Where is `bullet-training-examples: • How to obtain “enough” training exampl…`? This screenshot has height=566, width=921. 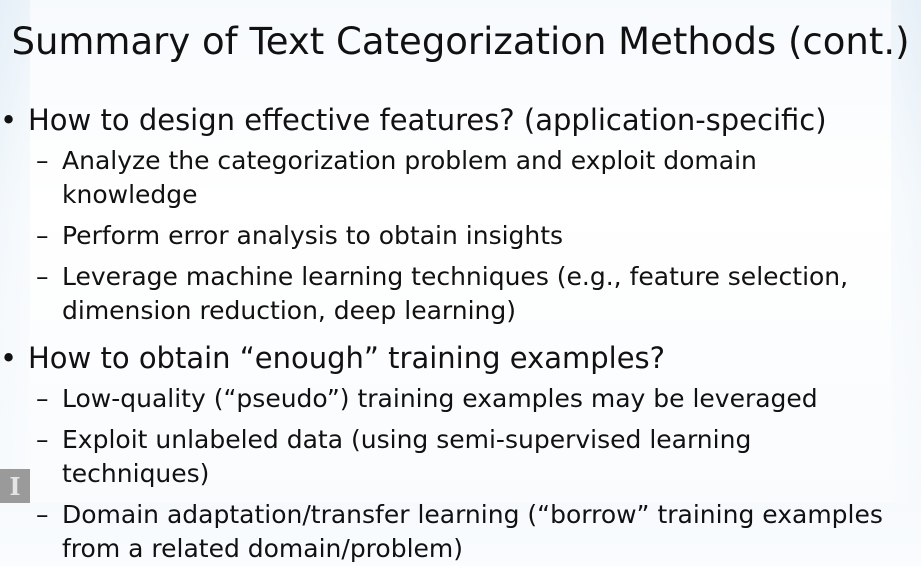
bullet-training-examples: • How to obtain “enough” training exampl… is located at coordinates (460, 358).